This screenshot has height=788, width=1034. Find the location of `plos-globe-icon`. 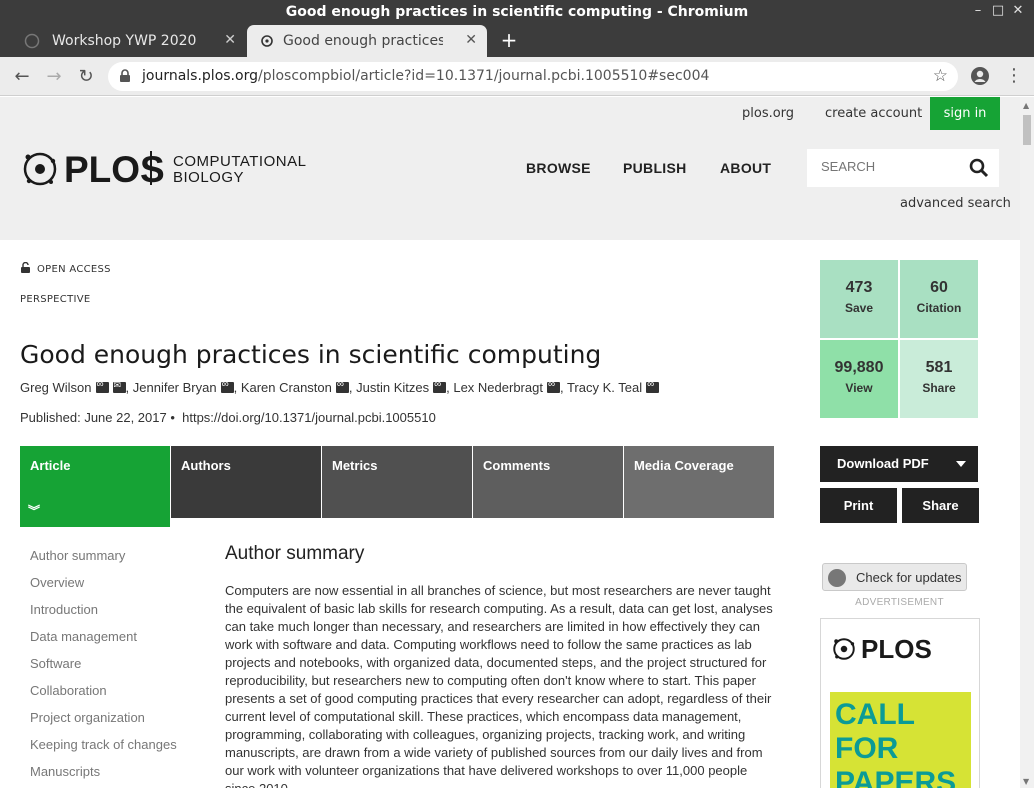

plos-globe-icon is located at coordinates (40, 169).